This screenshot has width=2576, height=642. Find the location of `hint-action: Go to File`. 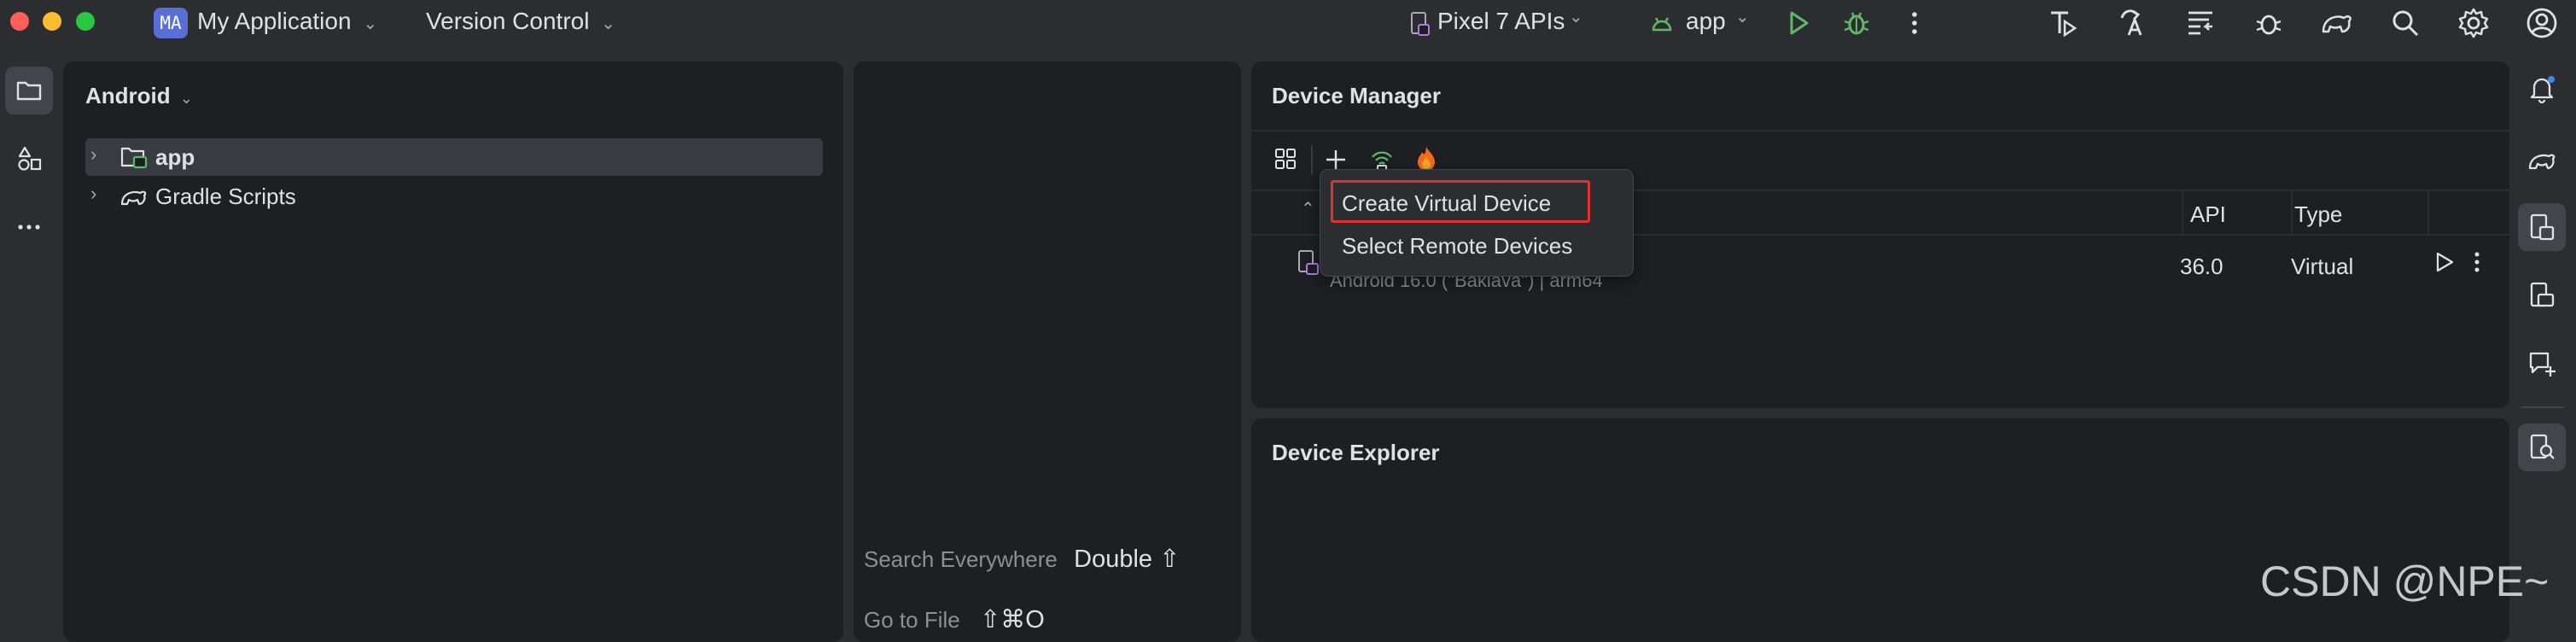

hint-action: Go to File is located at coordinates (912, 620).